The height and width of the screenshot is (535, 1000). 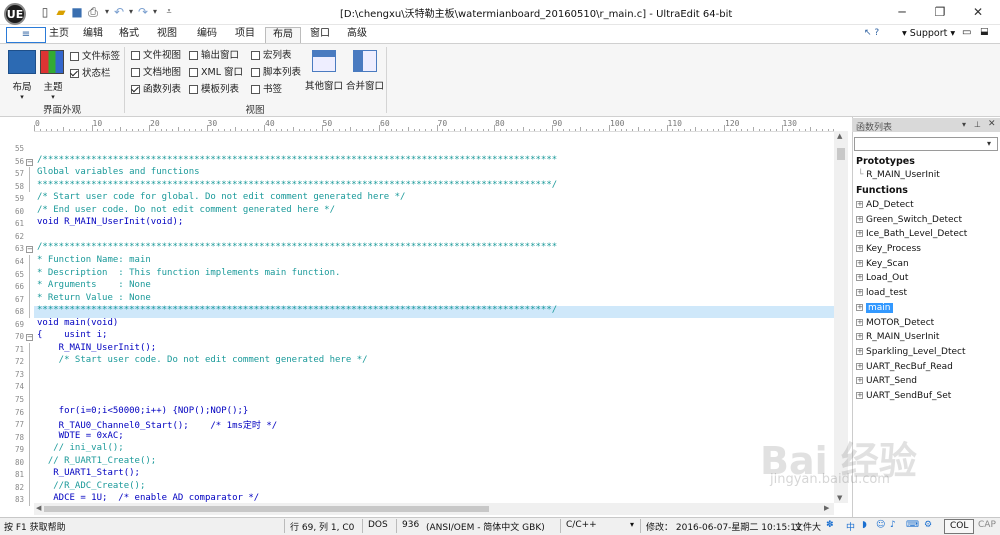 I want to click on ime-keyboard-icon: ⌨, so click(x=912, y=525).